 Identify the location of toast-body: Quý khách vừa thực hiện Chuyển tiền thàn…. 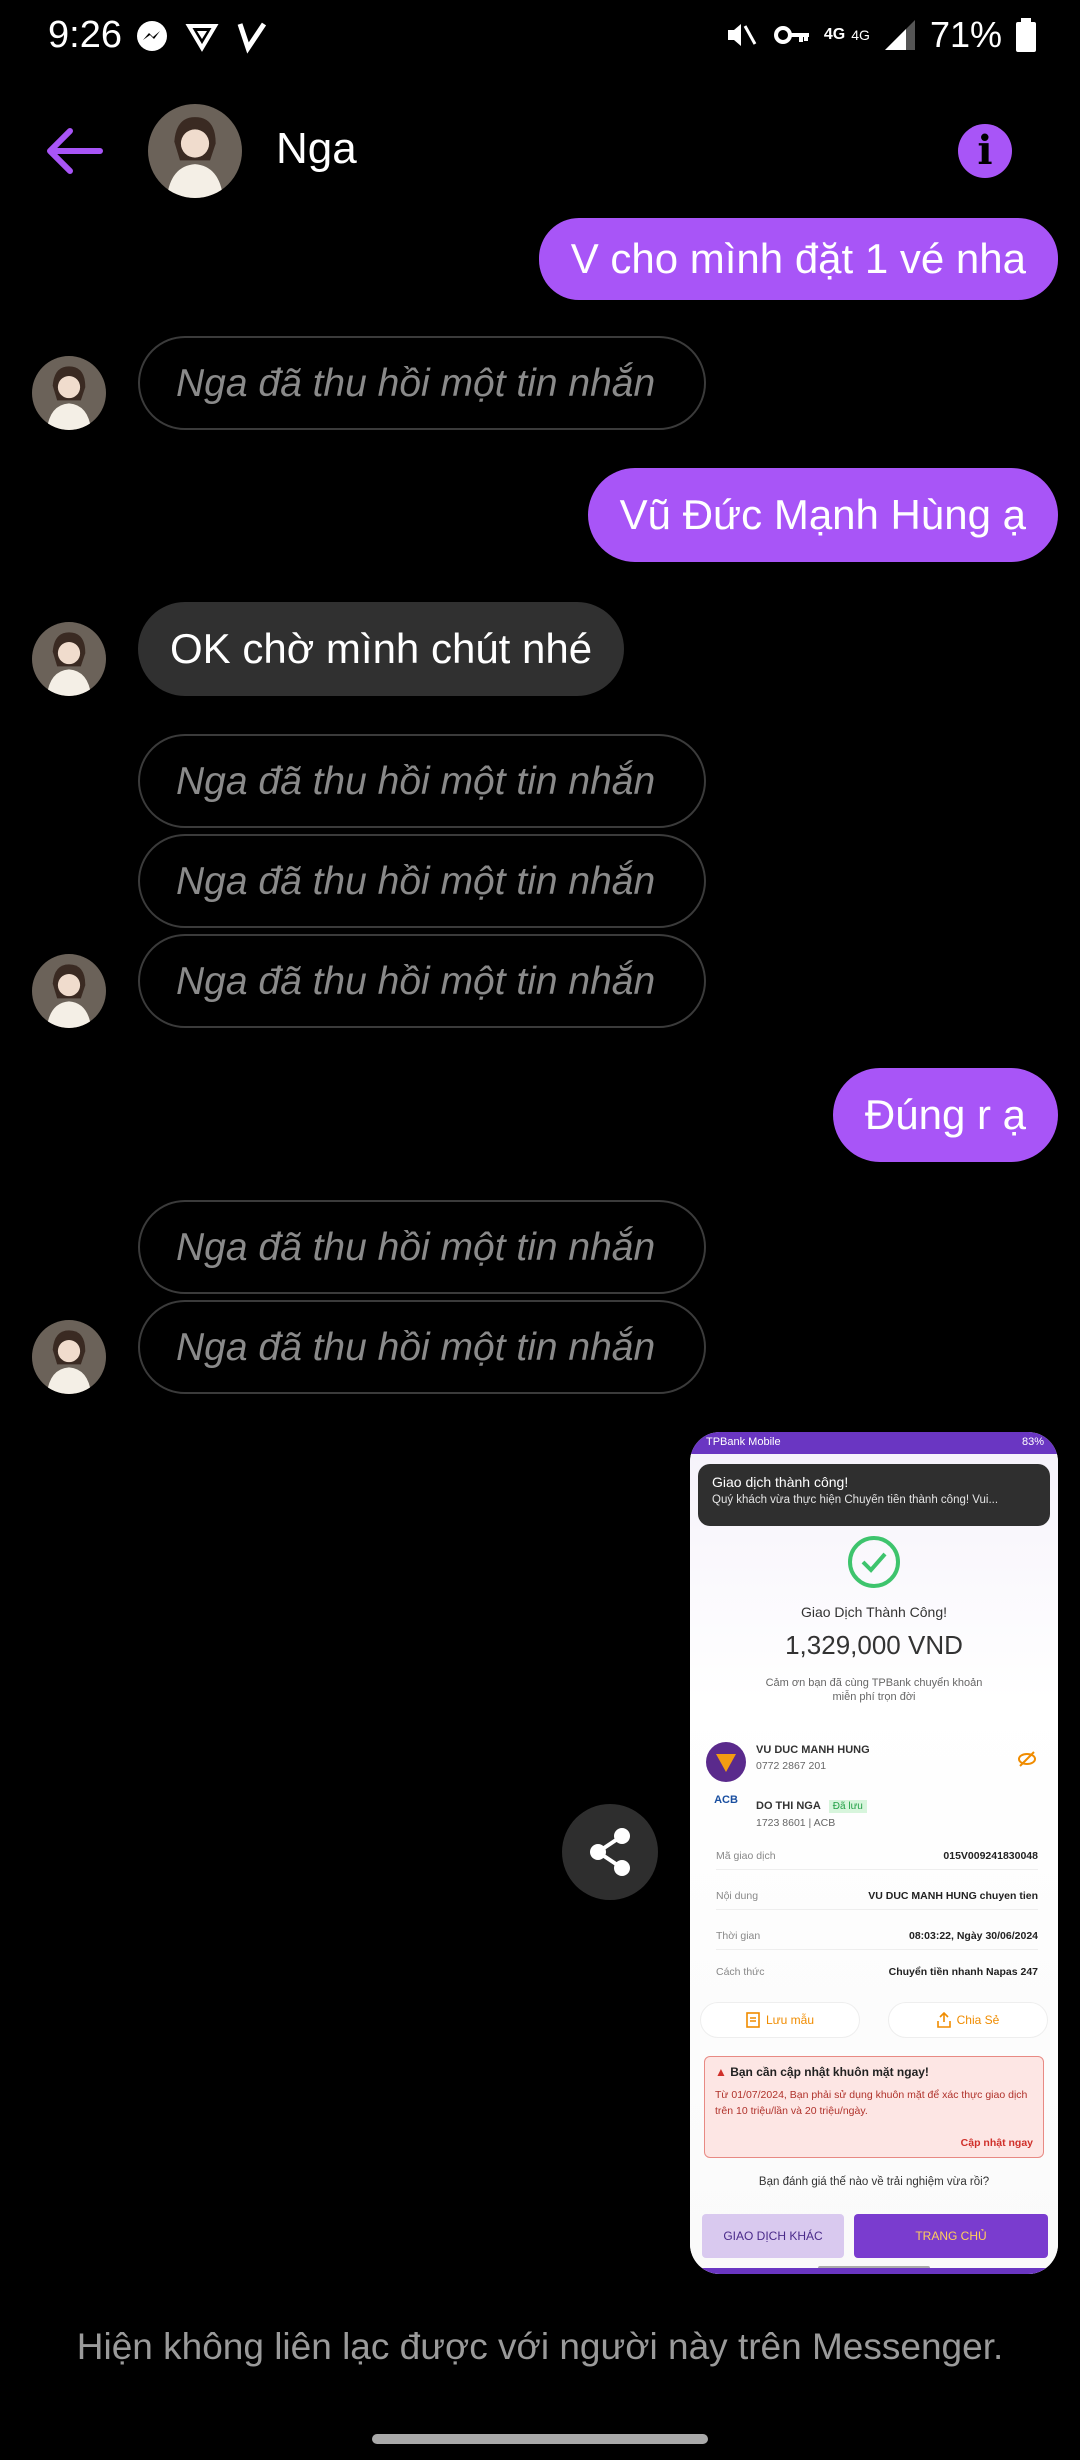
(855, 1500).